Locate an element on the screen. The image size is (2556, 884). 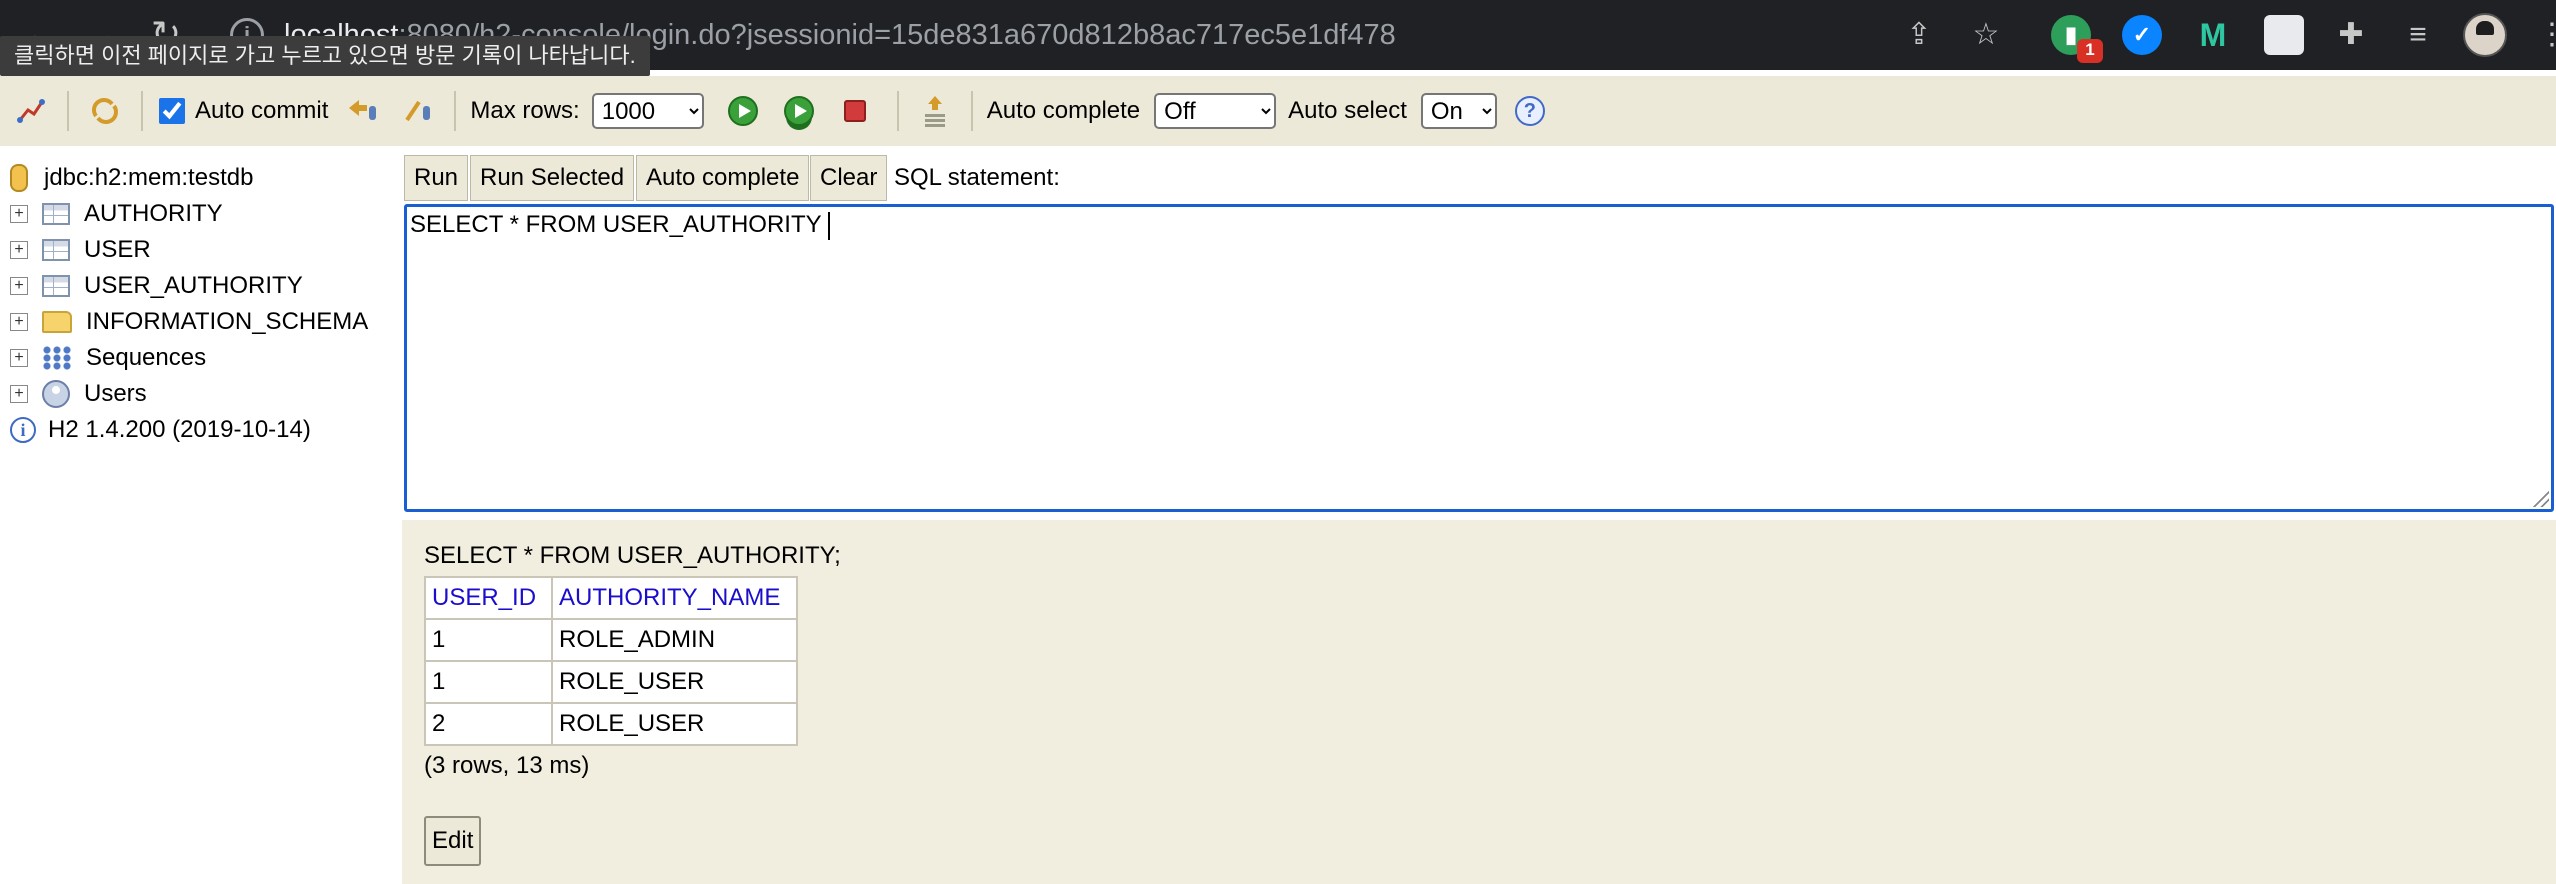
tree-item-label: USER is located at coordinates (117, 249).